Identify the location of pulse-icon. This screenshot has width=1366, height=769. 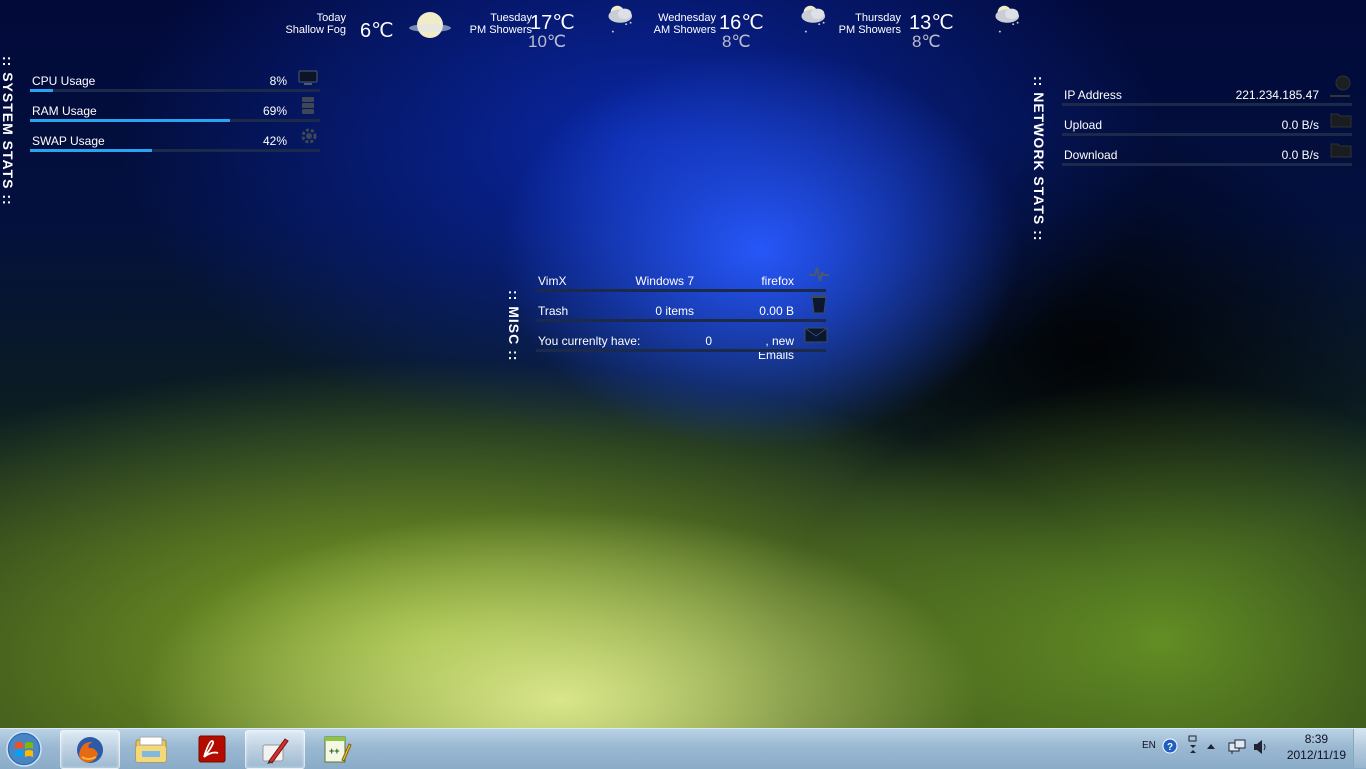
(819, 274).